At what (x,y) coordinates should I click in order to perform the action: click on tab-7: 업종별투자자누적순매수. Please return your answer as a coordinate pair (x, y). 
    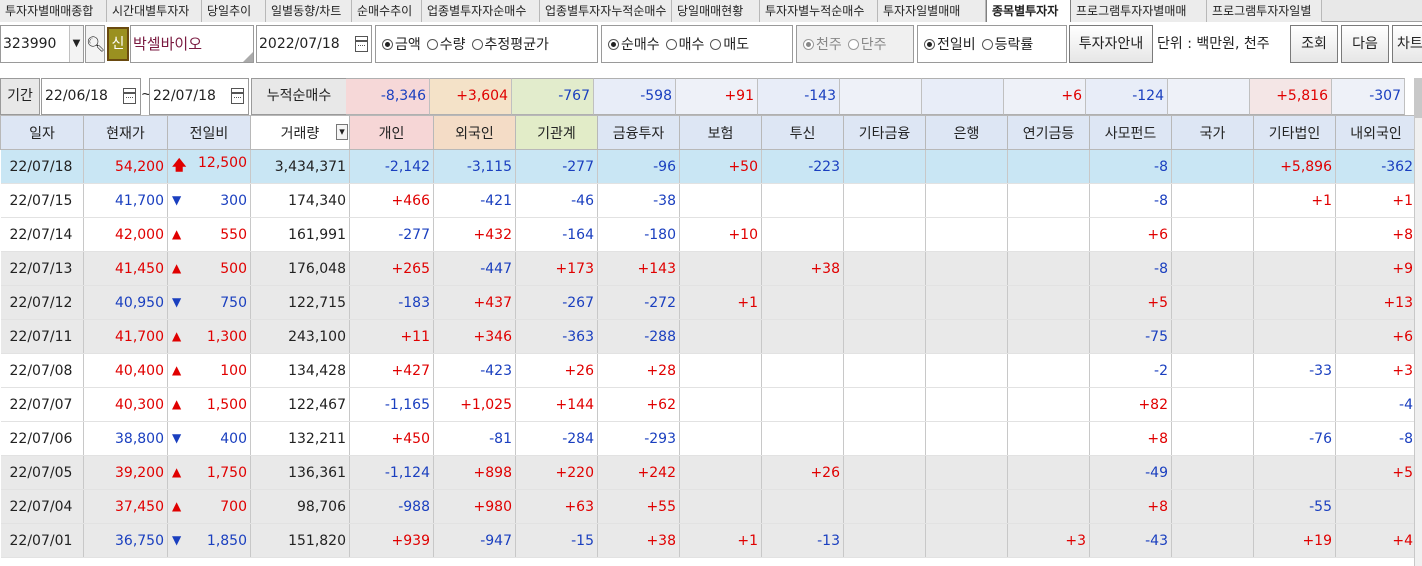
    Looking at the image, I should click on (606, 11).